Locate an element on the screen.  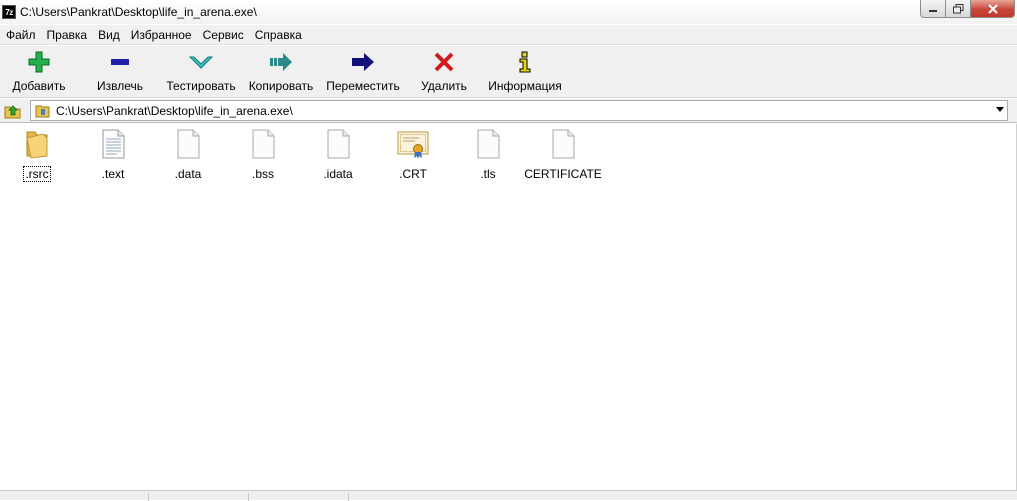
copy-button: Копировать is located at coordinates (281, 72).